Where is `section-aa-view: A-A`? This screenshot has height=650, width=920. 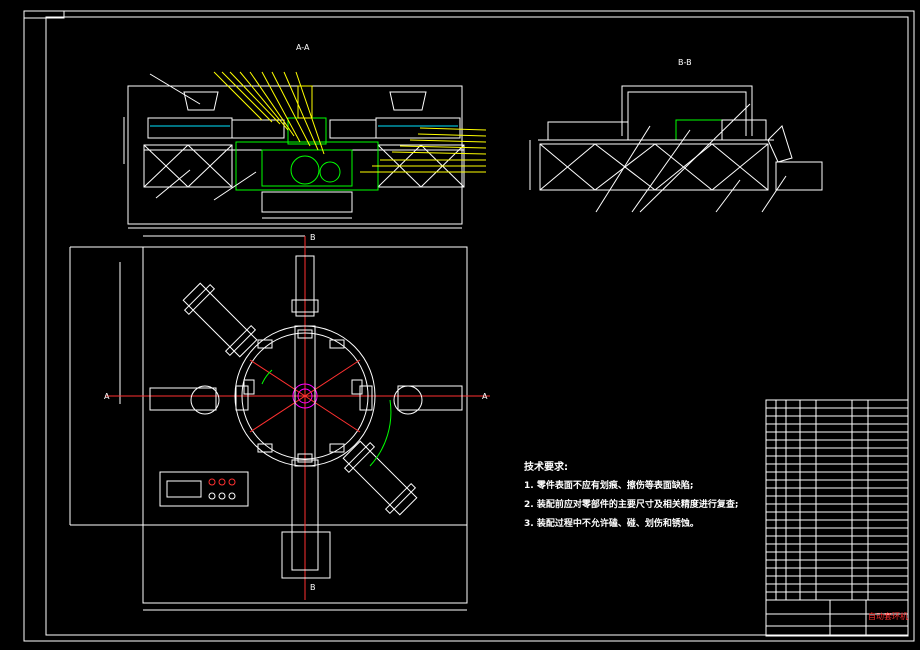 section-aa-view: A-A is located at coordinates (305, 136).